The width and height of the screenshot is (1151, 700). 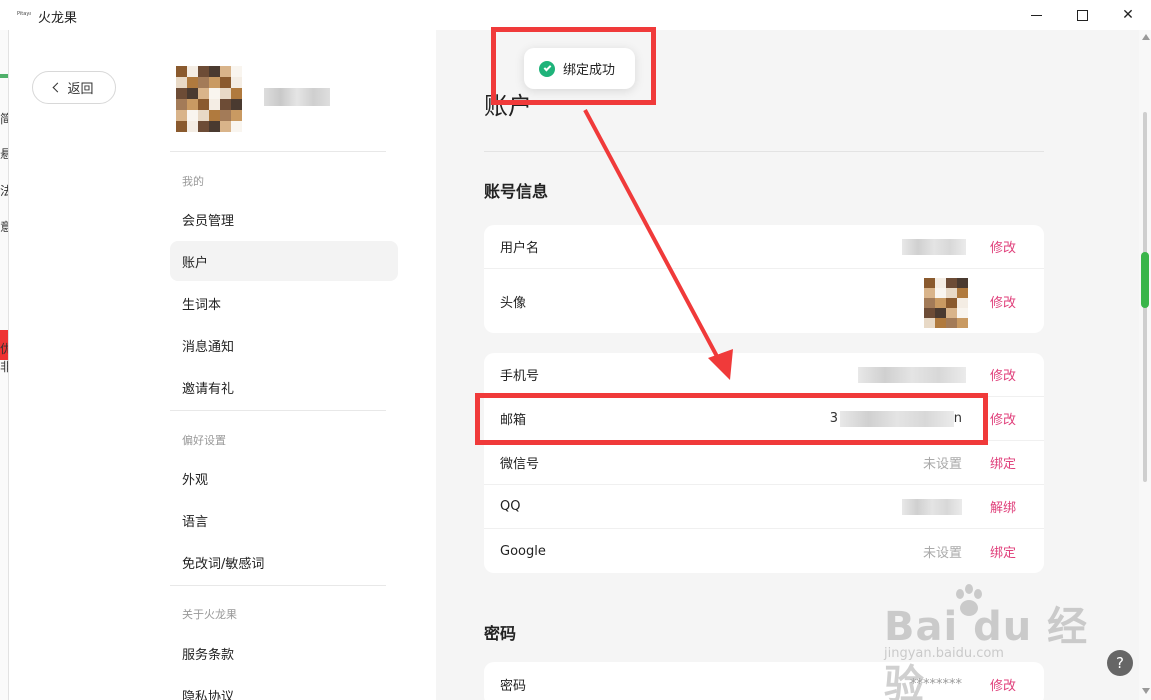 What do you see at coordinates (520, 248) in the screenshot?
I see `username-label: 用户名` at bounding box center [520, 248].